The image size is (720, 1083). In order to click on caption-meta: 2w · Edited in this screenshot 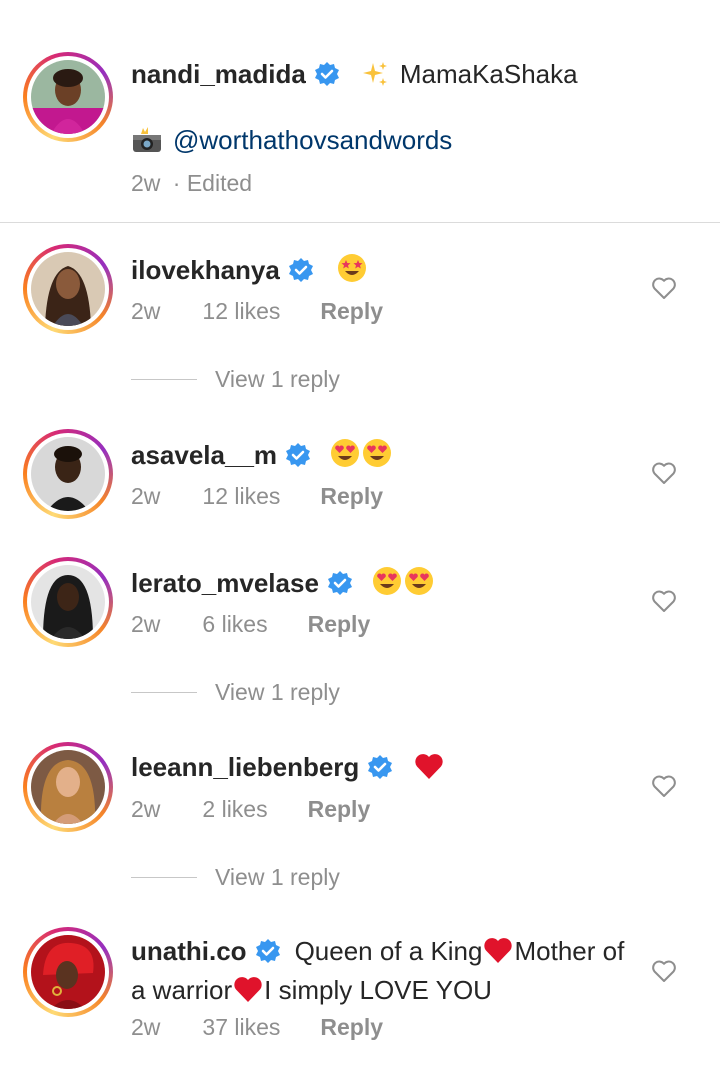, I will do `click(191, 183)`.